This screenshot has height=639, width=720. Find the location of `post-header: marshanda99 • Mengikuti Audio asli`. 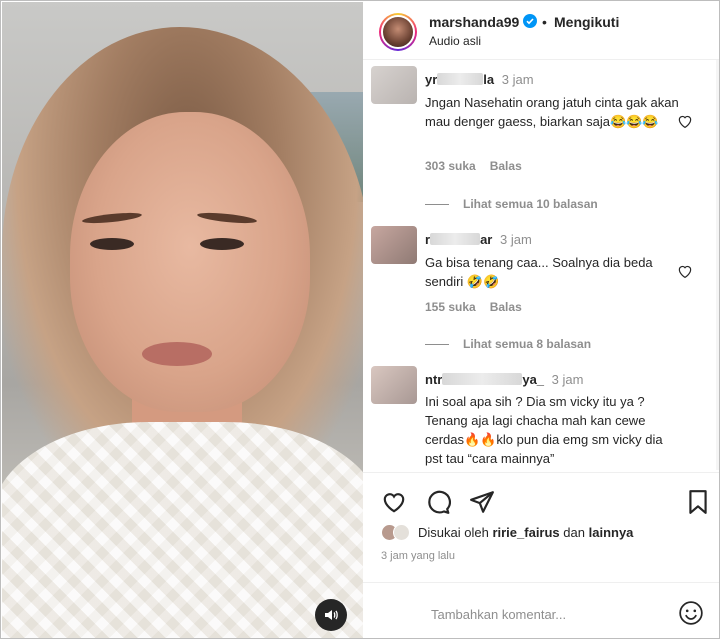

post-header: marshanda99 • Mengikuti Audio asli is located at coordinates (541, 31).